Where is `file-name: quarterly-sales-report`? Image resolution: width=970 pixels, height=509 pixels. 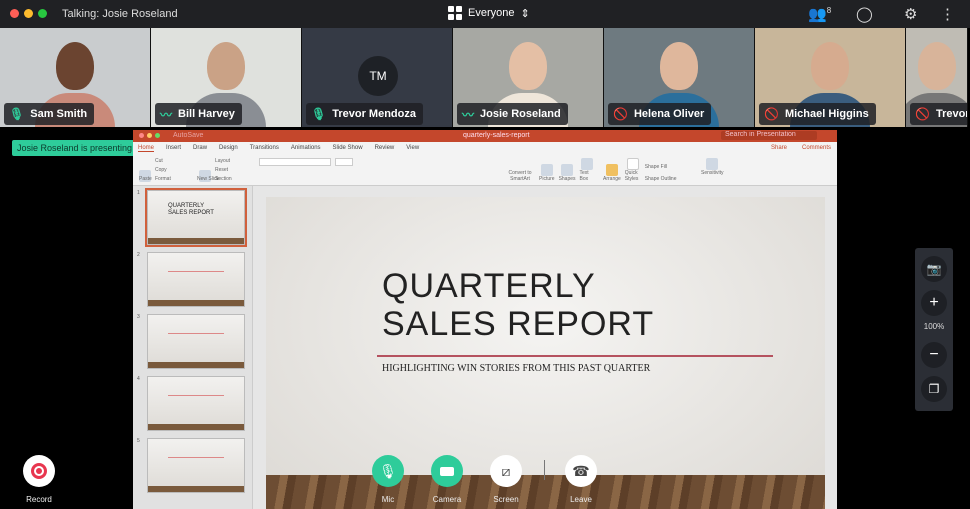
file-name: quarterly-sales-report is located at coordinates (496, 135).